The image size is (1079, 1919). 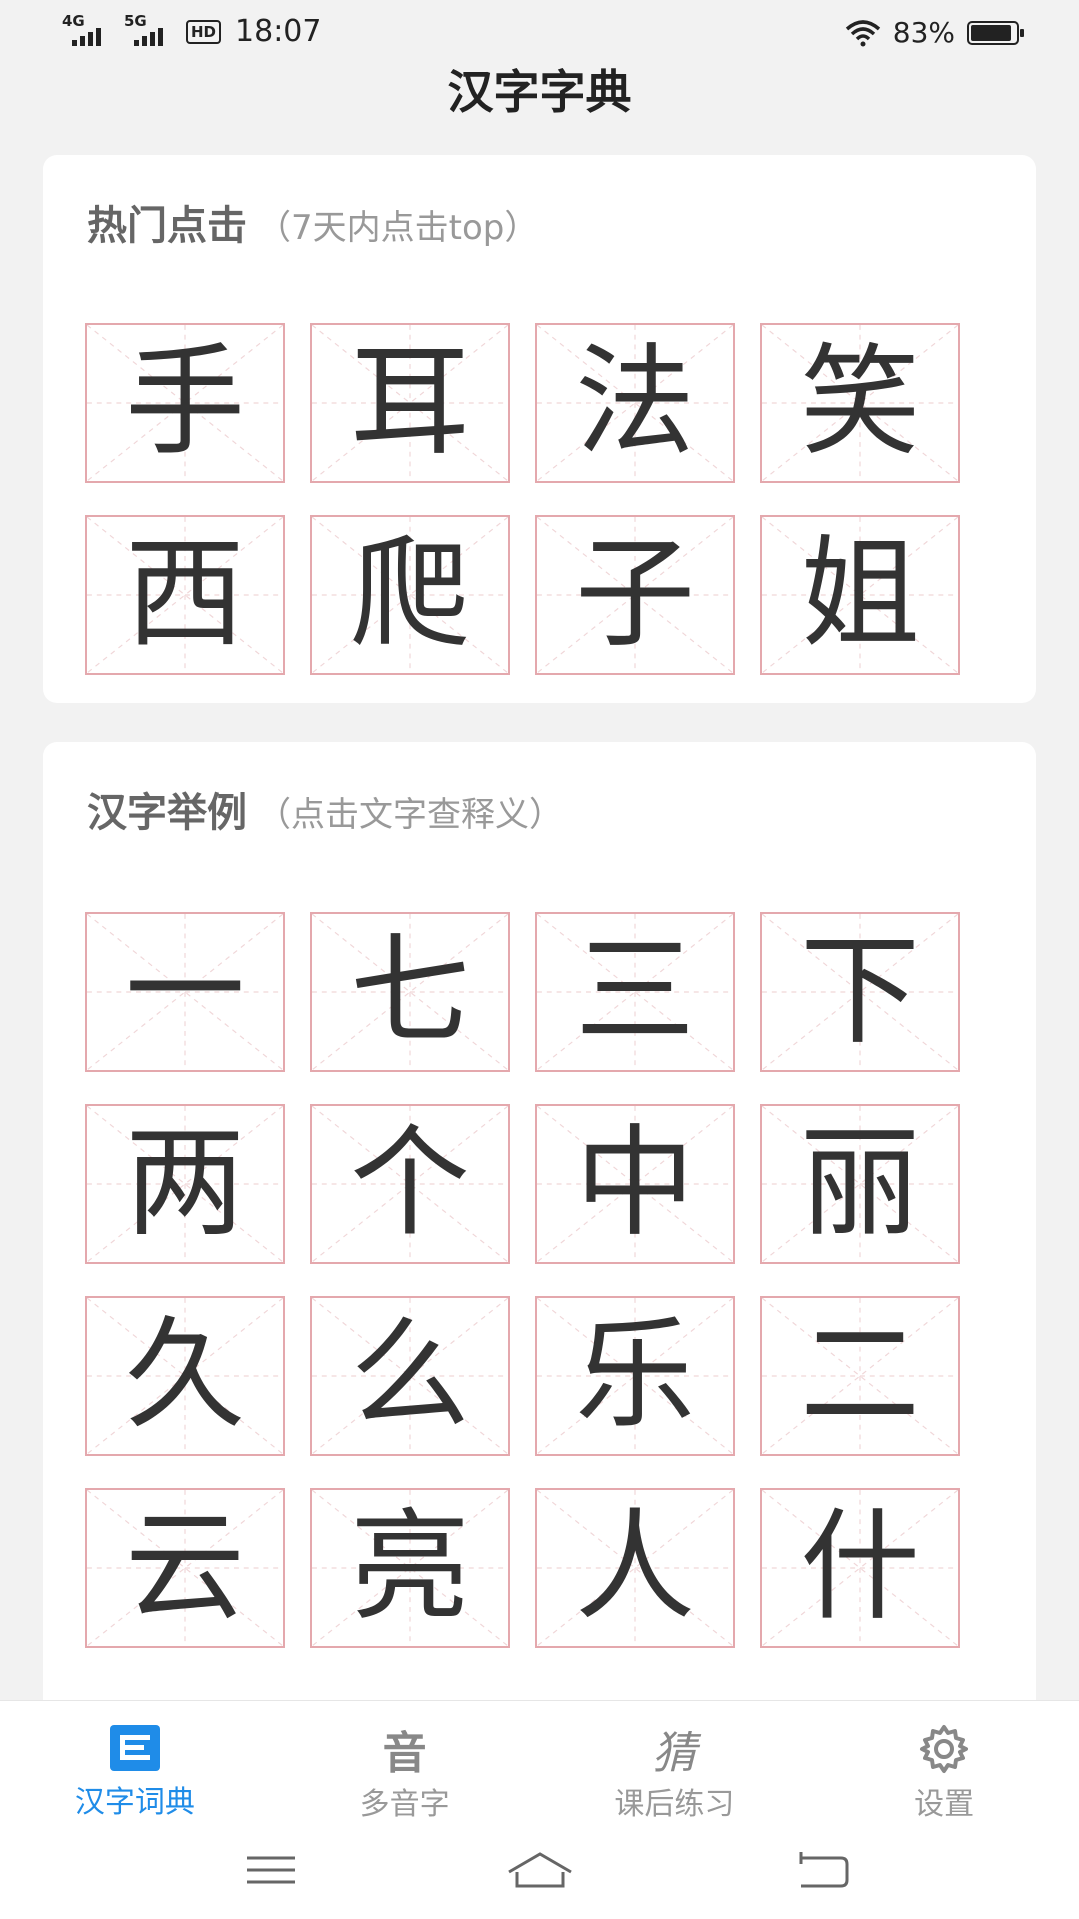 What do you see at coordinates (398, 228) in the screenshot?
I see `hot-clicks-subtitle: （7天内点击top）` at bounding box center [398, 228].